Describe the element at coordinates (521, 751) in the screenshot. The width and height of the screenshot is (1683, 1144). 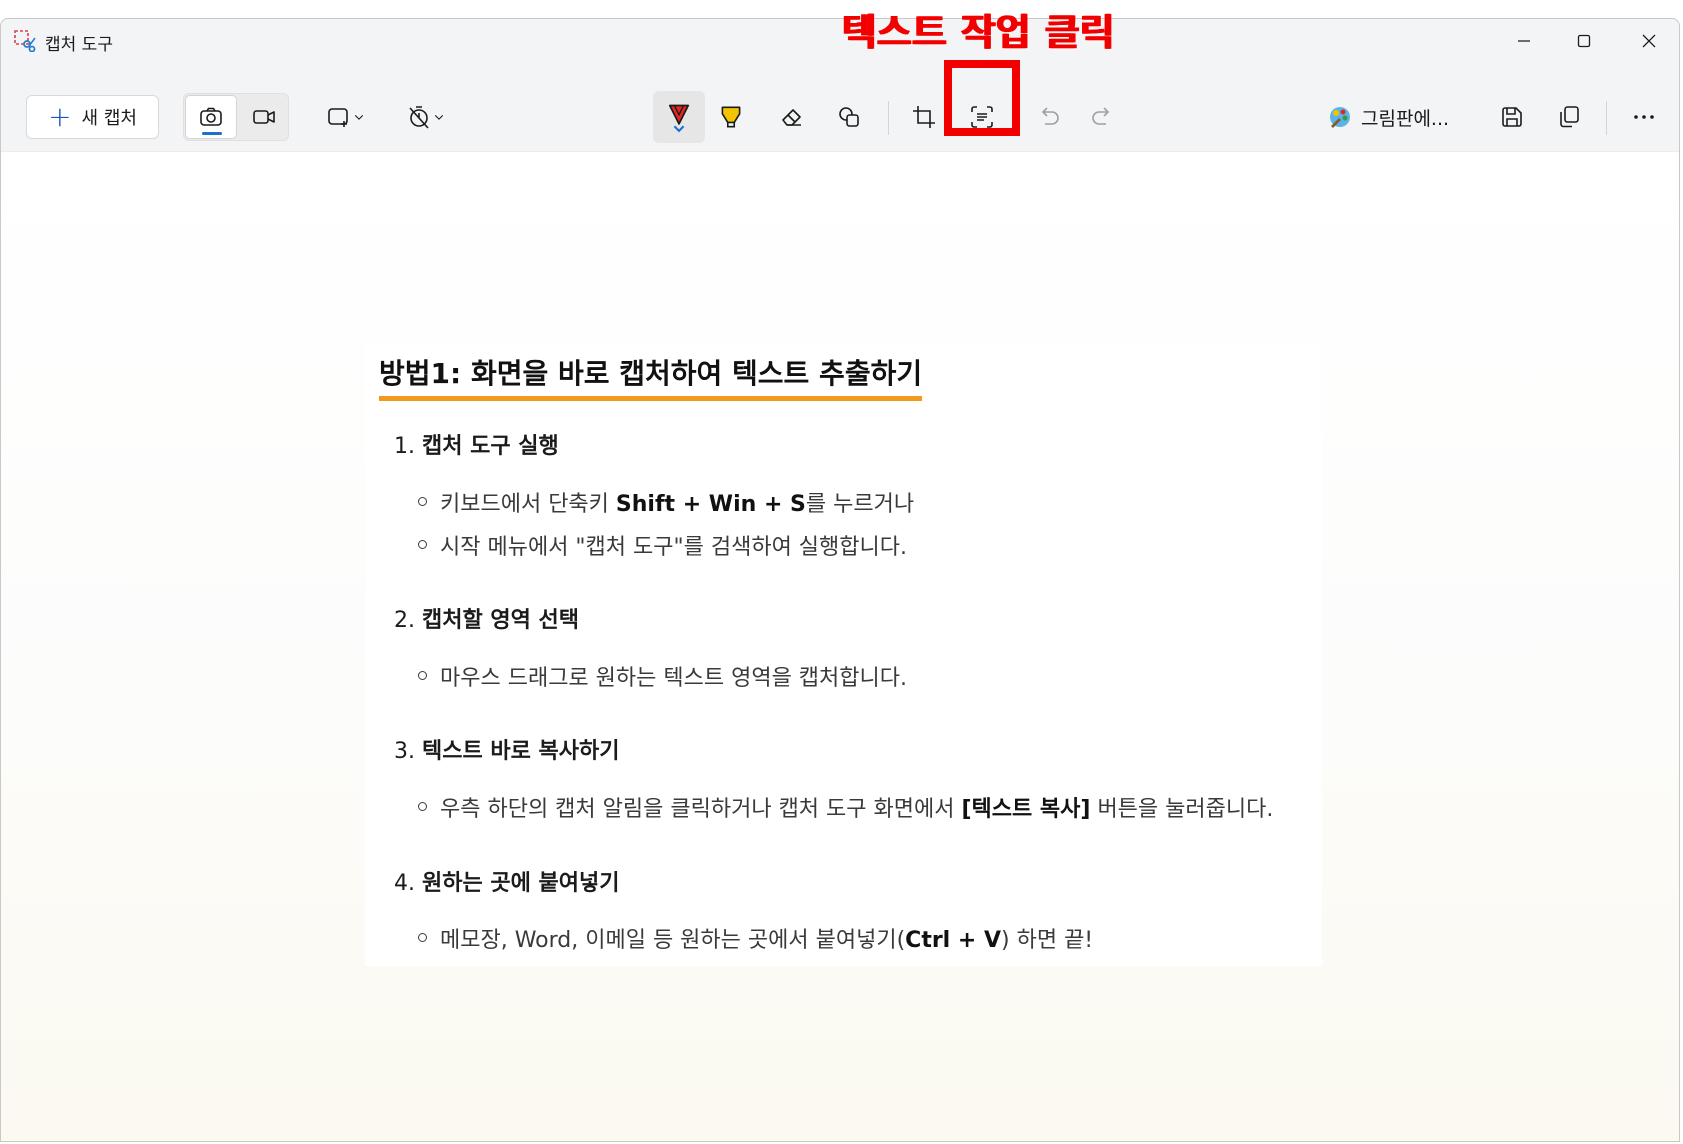
I see `step-title: 텍스트 바로 복사하기` at that location.